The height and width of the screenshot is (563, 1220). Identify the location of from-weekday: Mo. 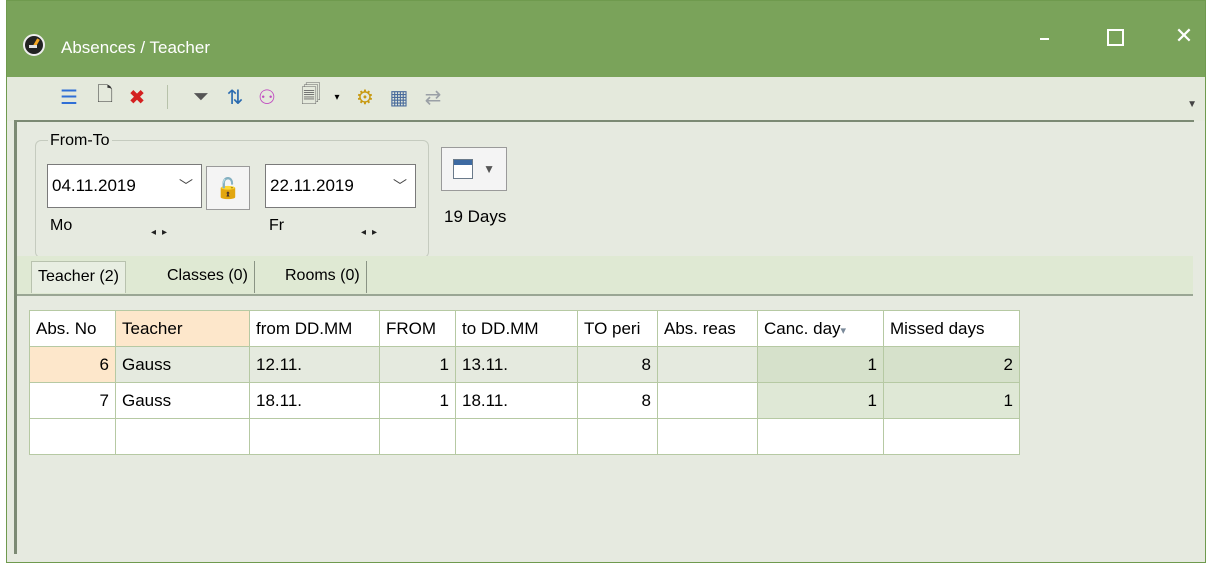
(61, 225).